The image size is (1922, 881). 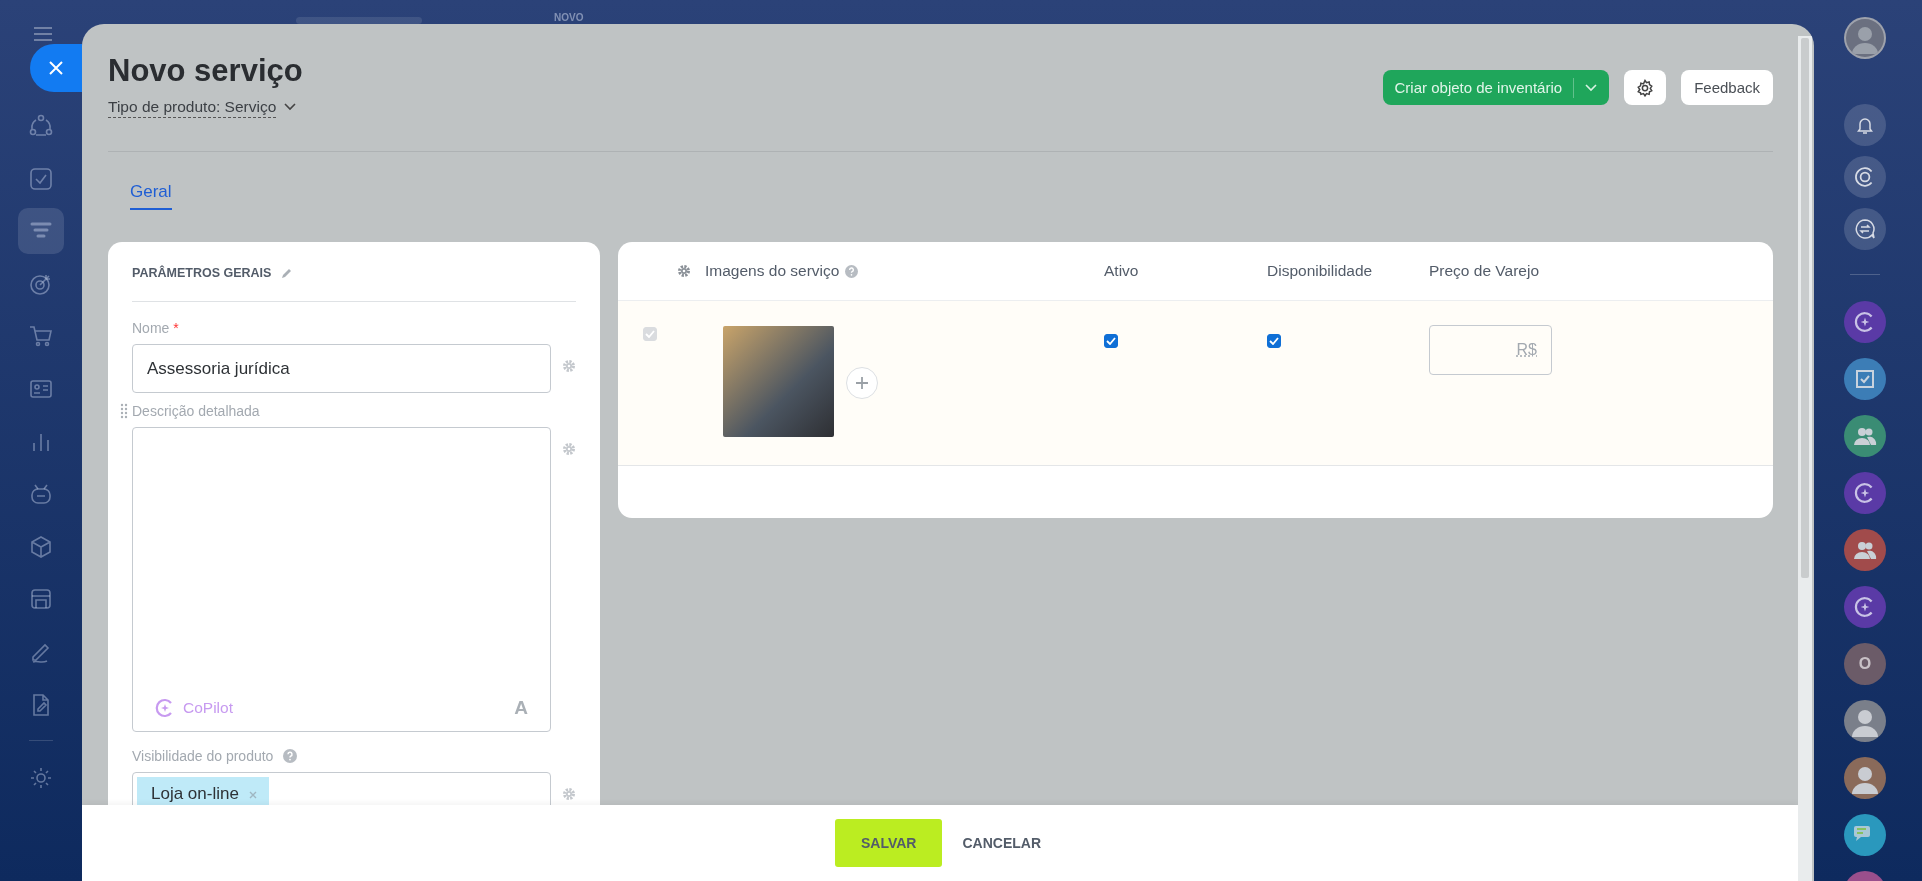 I want to click on cancel-button: CANCELAR, so click(x=1001, y=843).